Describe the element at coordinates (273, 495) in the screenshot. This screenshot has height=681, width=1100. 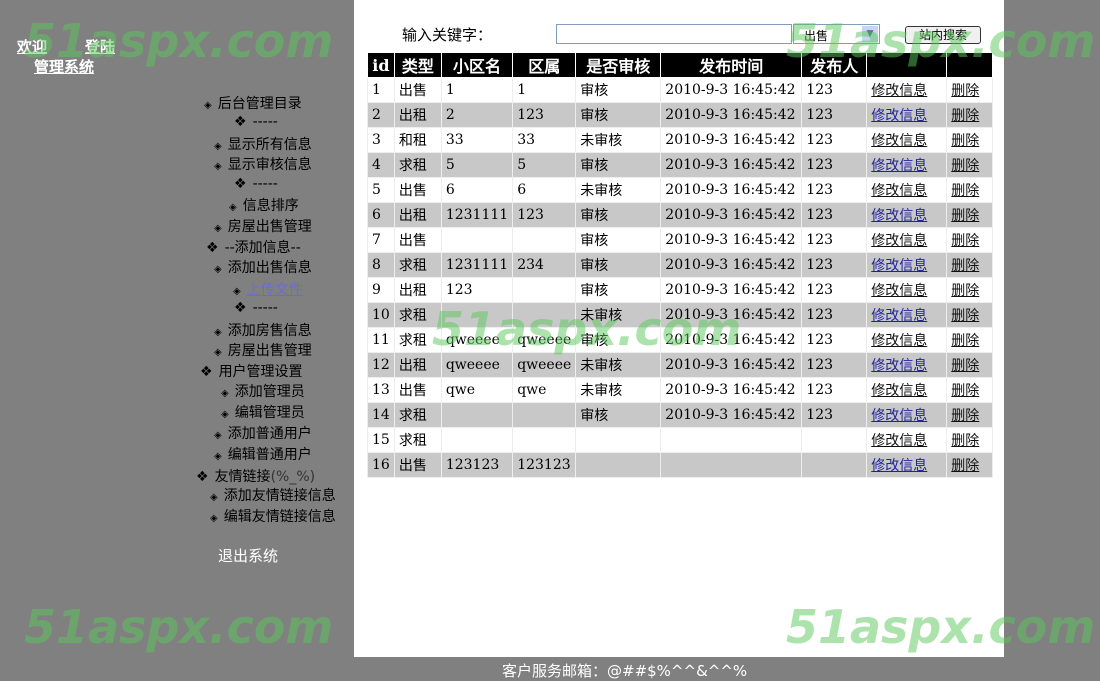
I see `sidebar-item: ◈ 添加友情链接信息` at that location.